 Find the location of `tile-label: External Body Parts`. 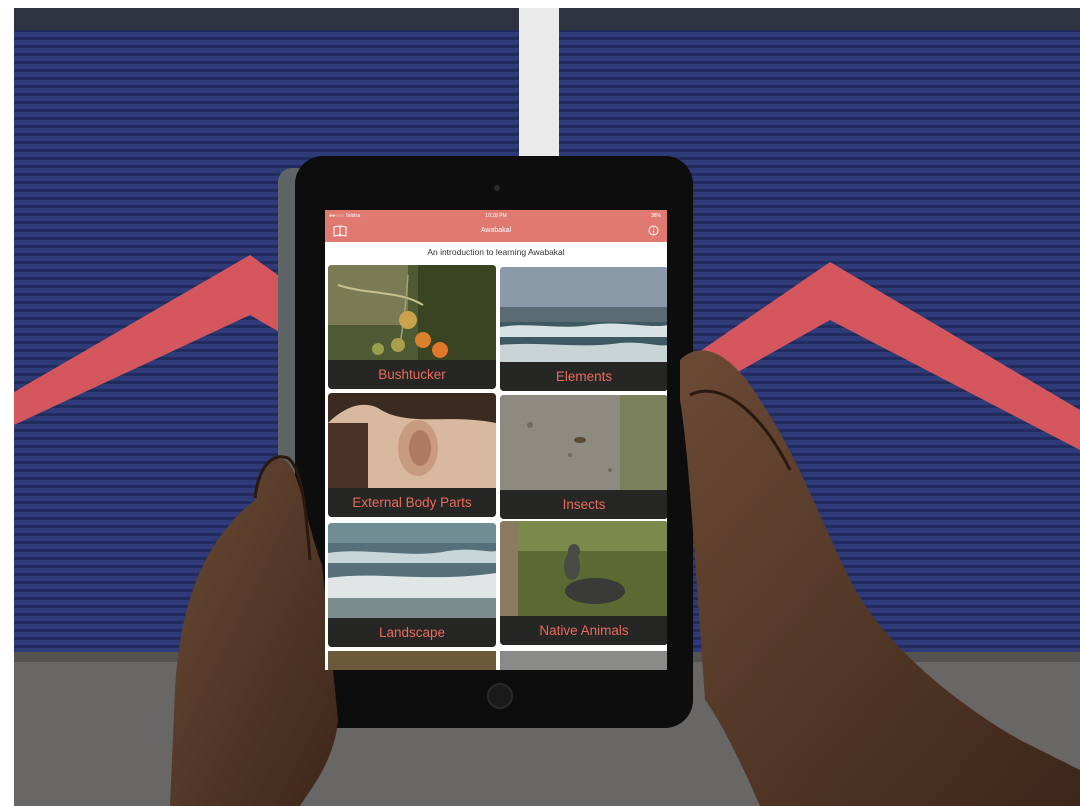

tile-label: External Body Parts is located at coordinates (412, 502).